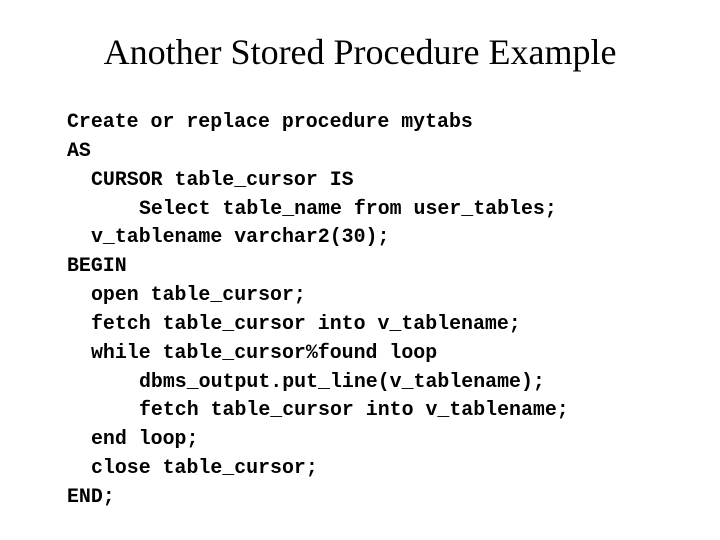 This screenshot has height=540, width=720. Describe the element at coordinates (97, 266) in the screenshot. I see `code-line: BEGIN` at that location.